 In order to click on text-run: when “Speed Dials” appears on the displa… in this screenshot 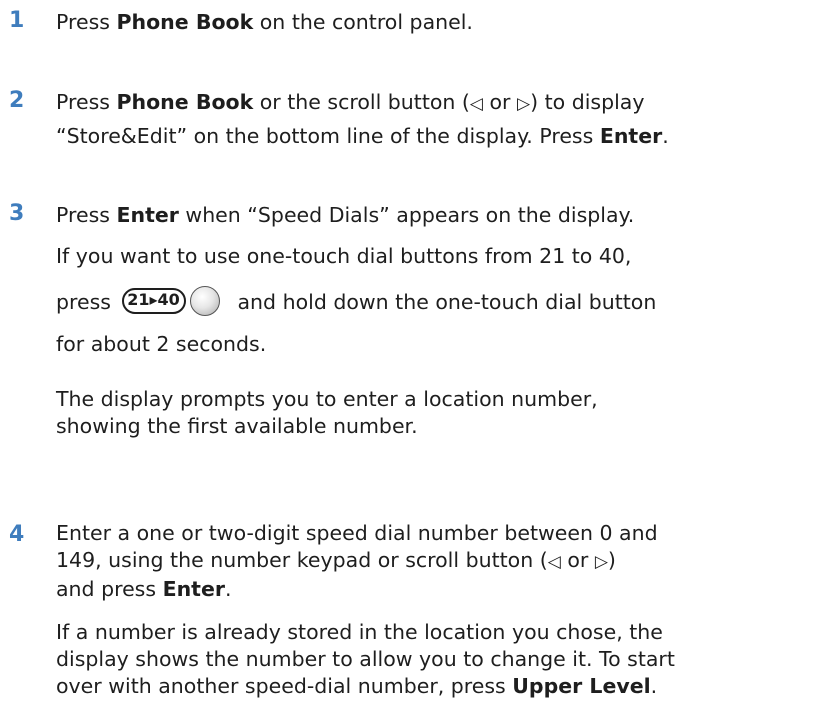, I will do `click(406, 215)`.